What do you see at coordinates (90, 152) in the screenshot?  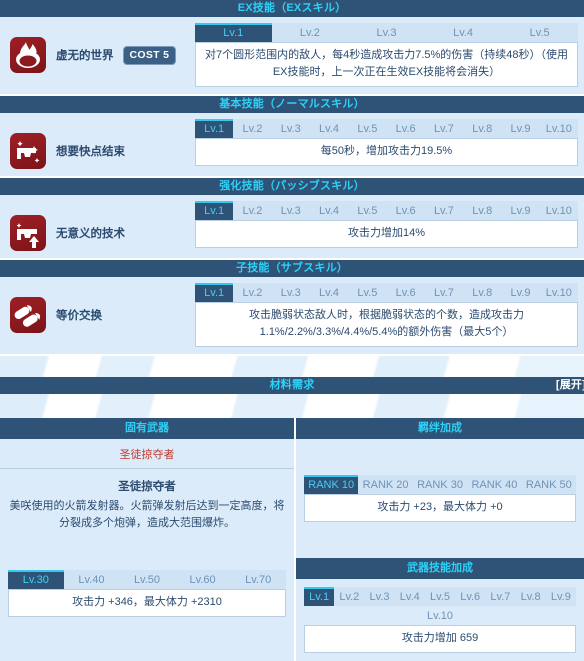 I see `skill-normal-name: 想要快点结束` at bounding box center [90, 152].